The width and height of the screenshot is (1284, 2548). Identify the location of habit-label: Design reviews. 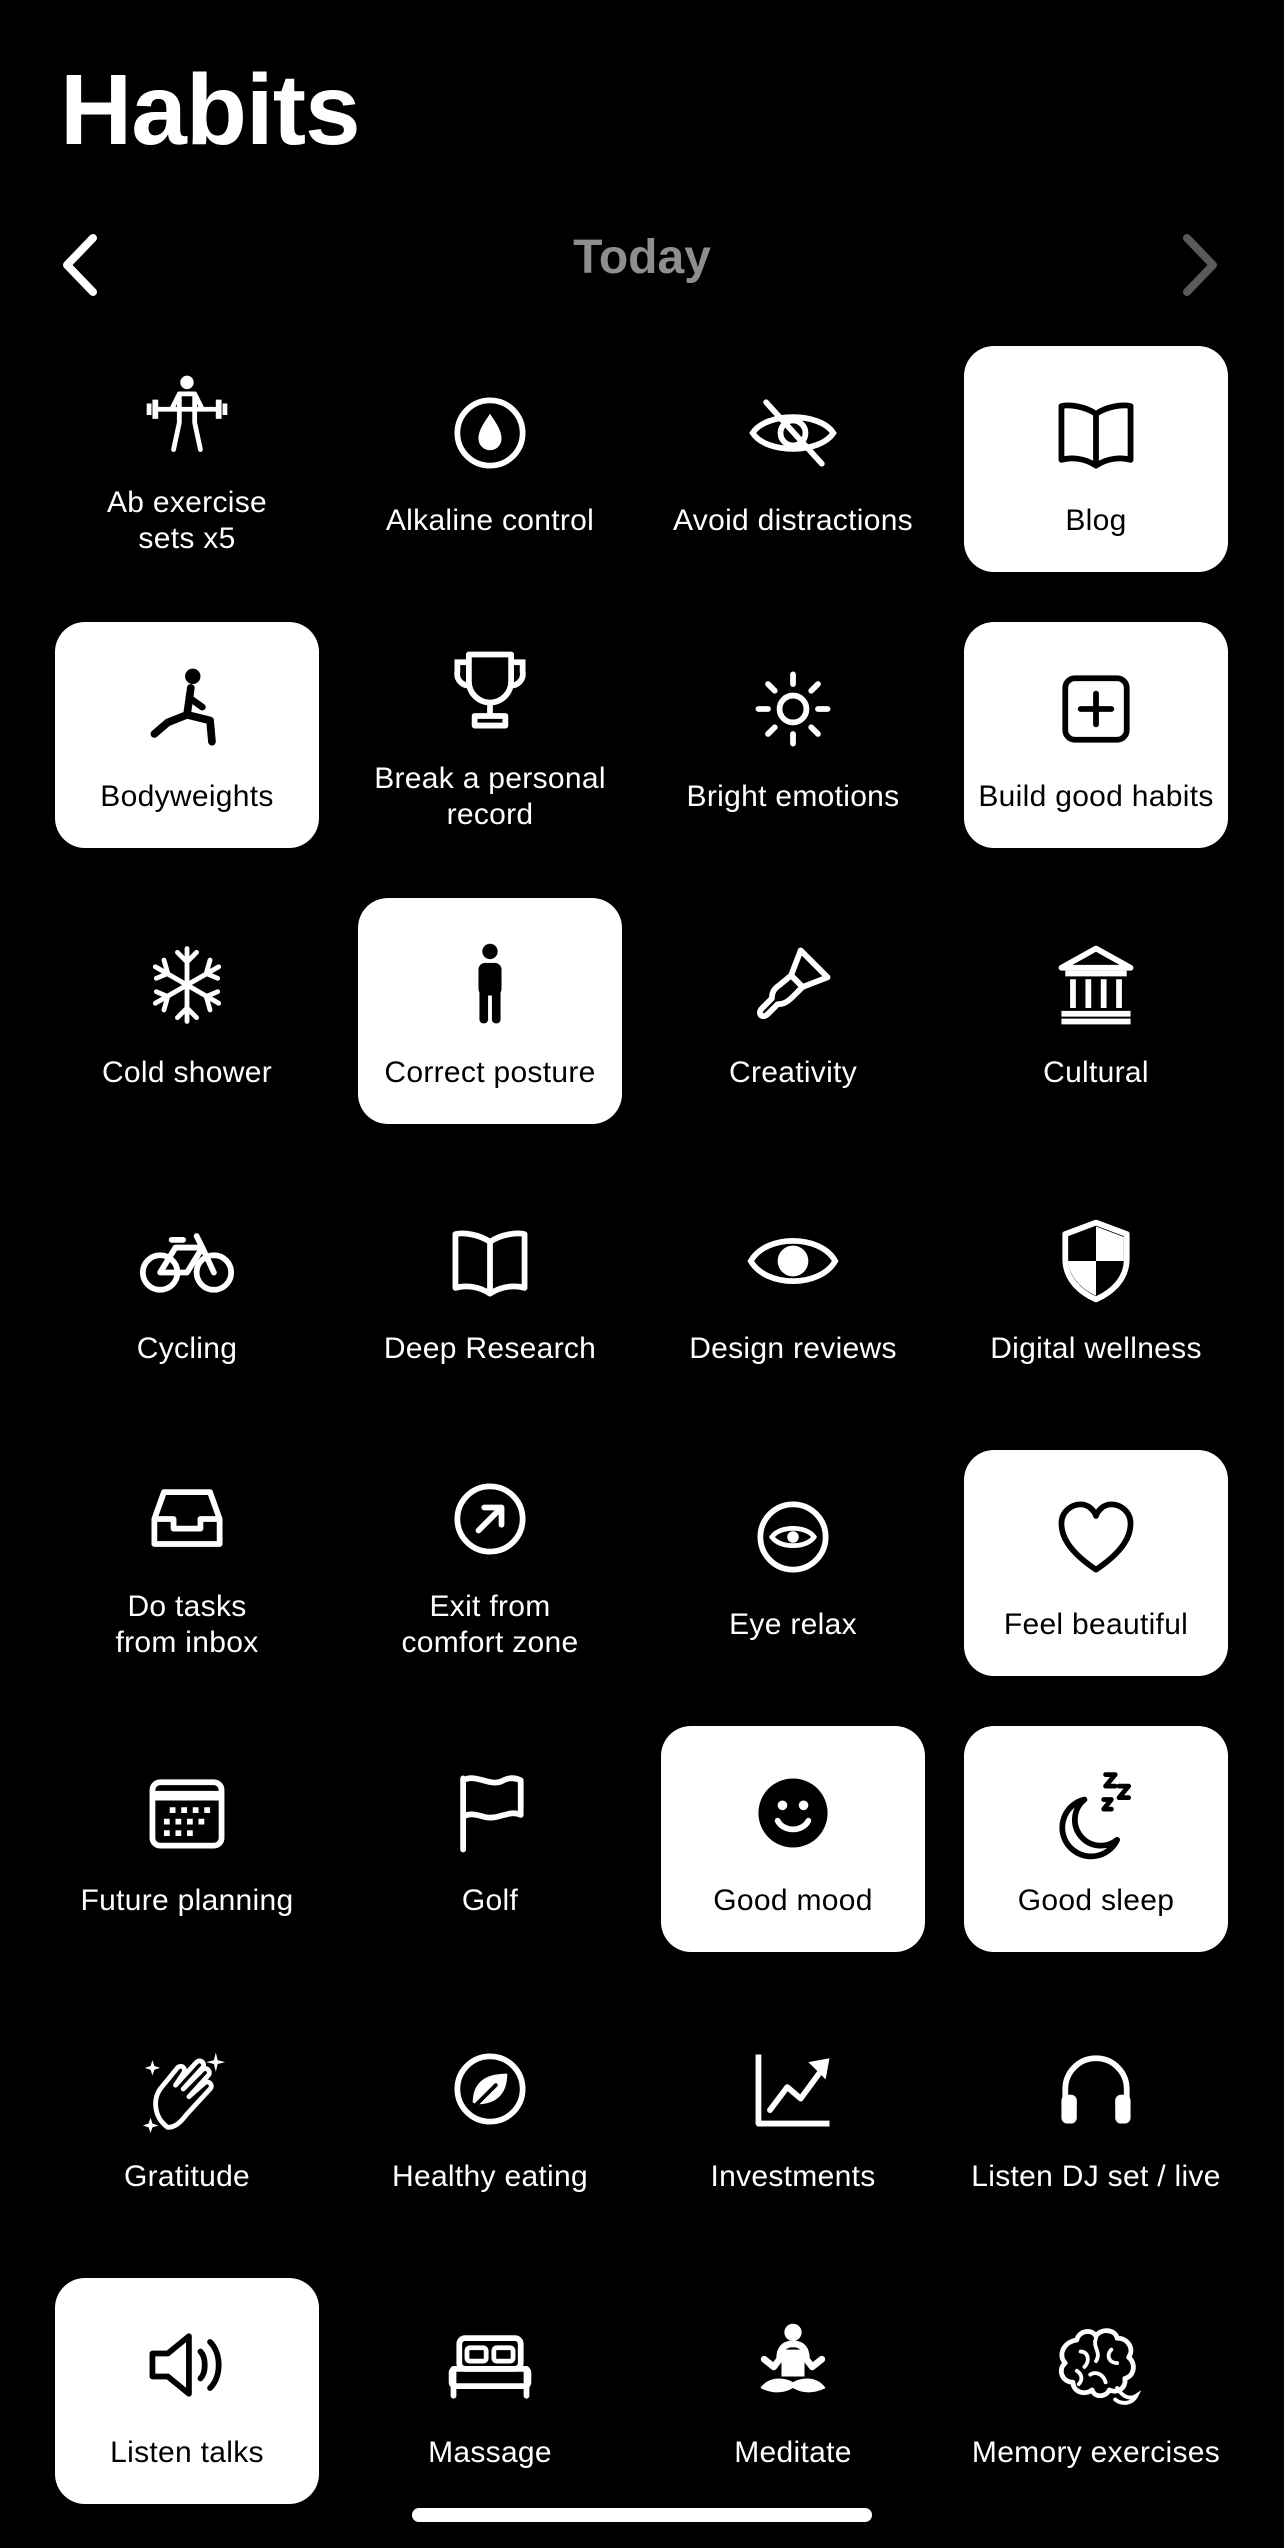
(793, 1348).